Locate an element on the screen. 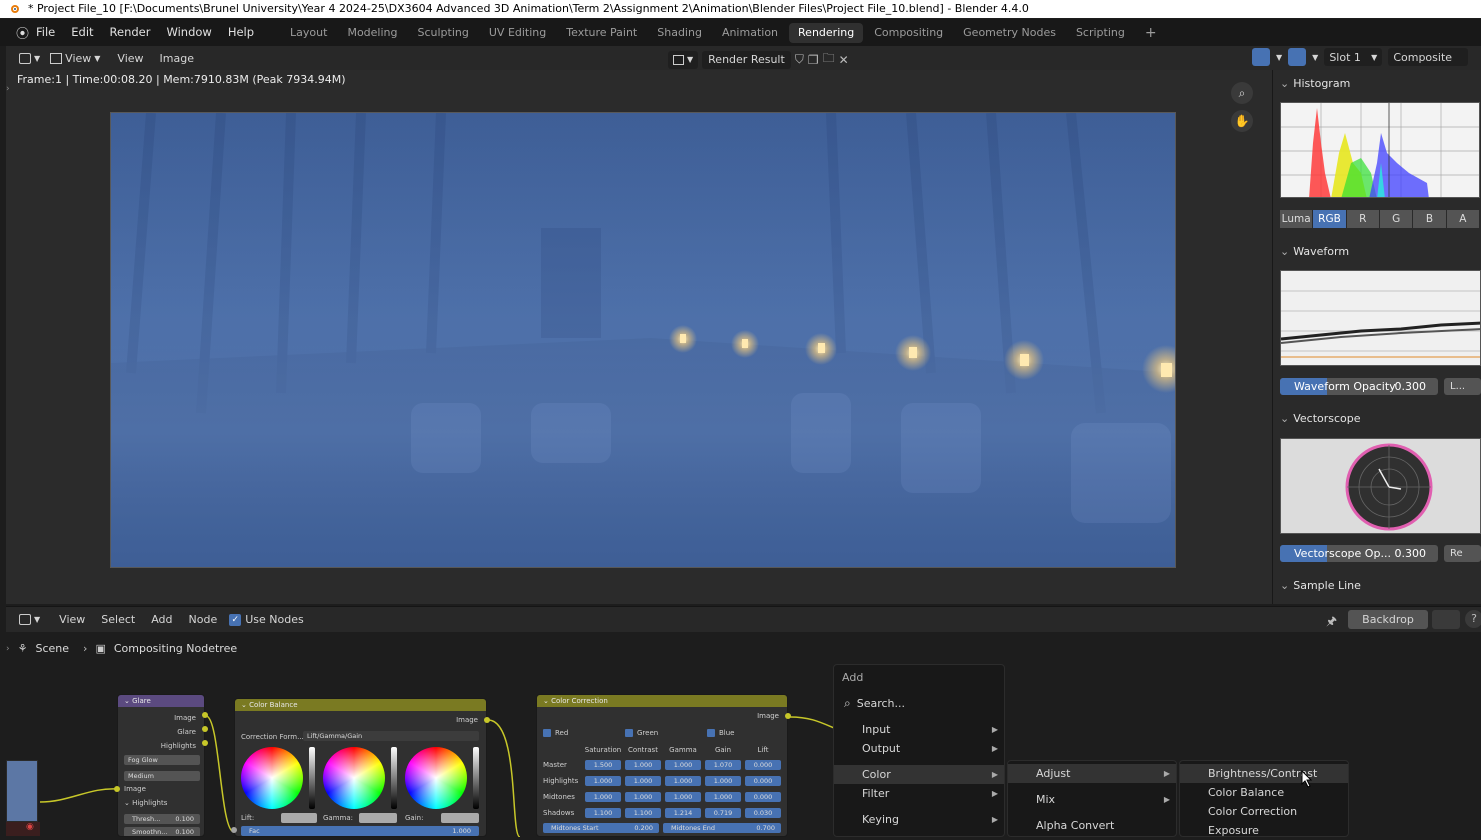 The height and width of the screenshot is (840, 1481). gamma-swatch is located at coordinates (378, 818).